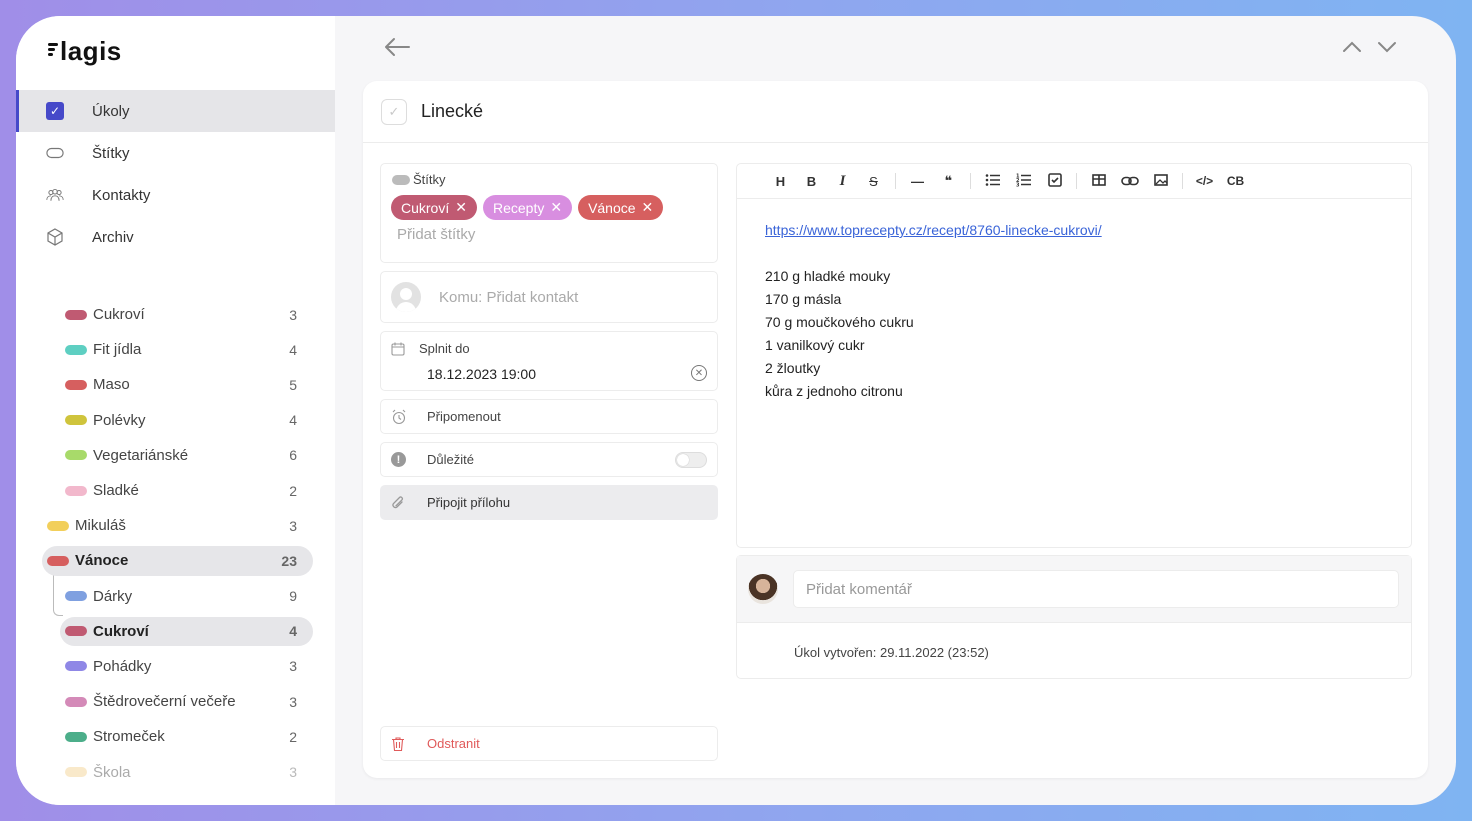 This screenshot has width=1472, height=821. What do you see at coordinates (549, 459) in the screenshot?
I see `important-field: ! Důležité` at bounding box center [549, 459].